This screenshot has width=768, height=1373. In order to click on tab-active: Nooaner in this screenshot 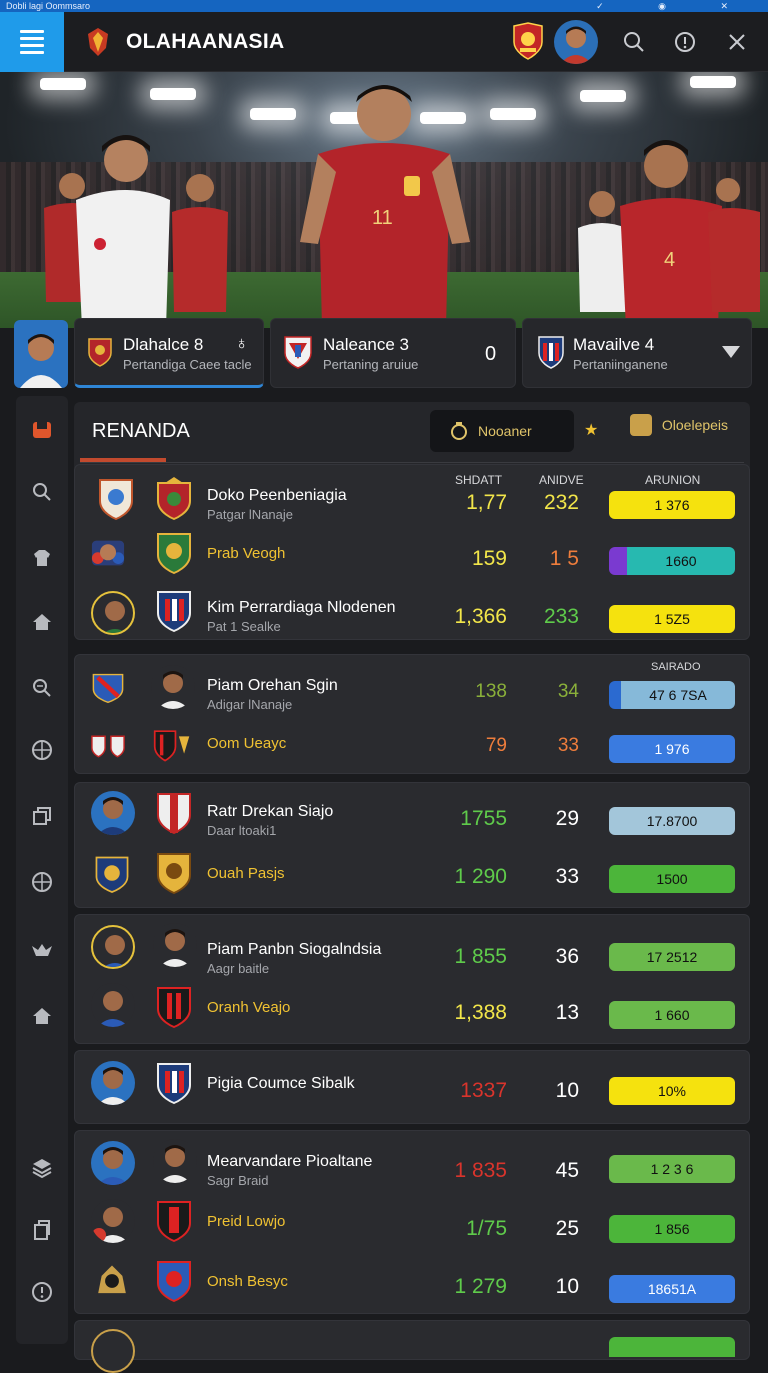, I will do `click(502, 431)`.